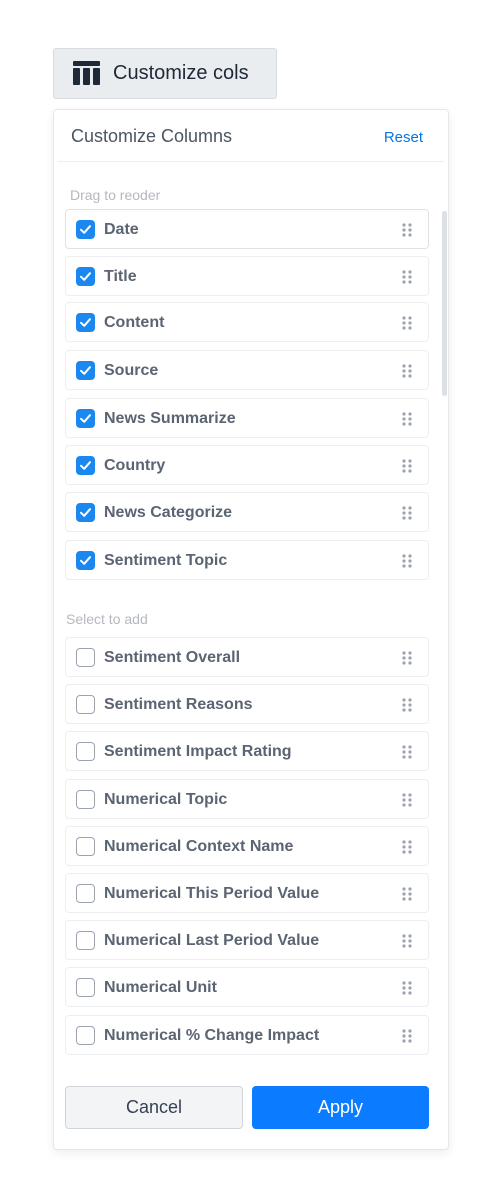 The image size is (502, 1197). What do you see at coordinates (178, 704) in the screenshot?
I see `column-label: Sentiment Reasons` at bounding box center [178, 704].